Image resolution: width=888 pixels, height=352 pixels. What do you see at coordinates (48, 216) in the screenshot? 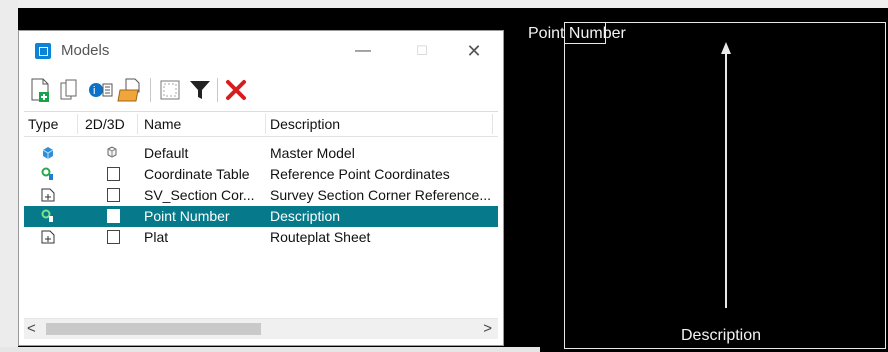
I see `point-number-icon` at bounding box center [48, 216].